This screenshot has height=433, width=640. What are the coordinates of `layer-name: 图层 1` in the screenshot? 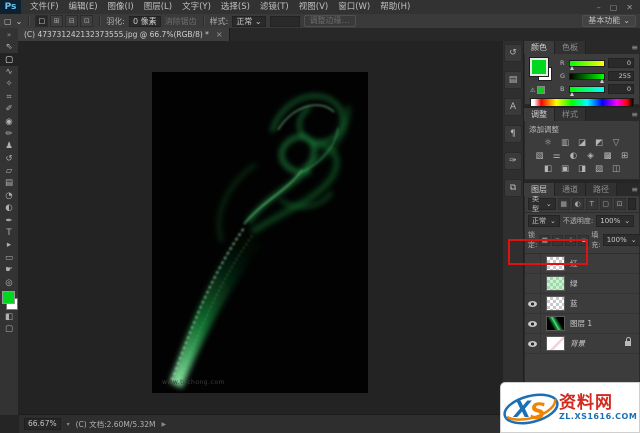 It's located at (581, 323).